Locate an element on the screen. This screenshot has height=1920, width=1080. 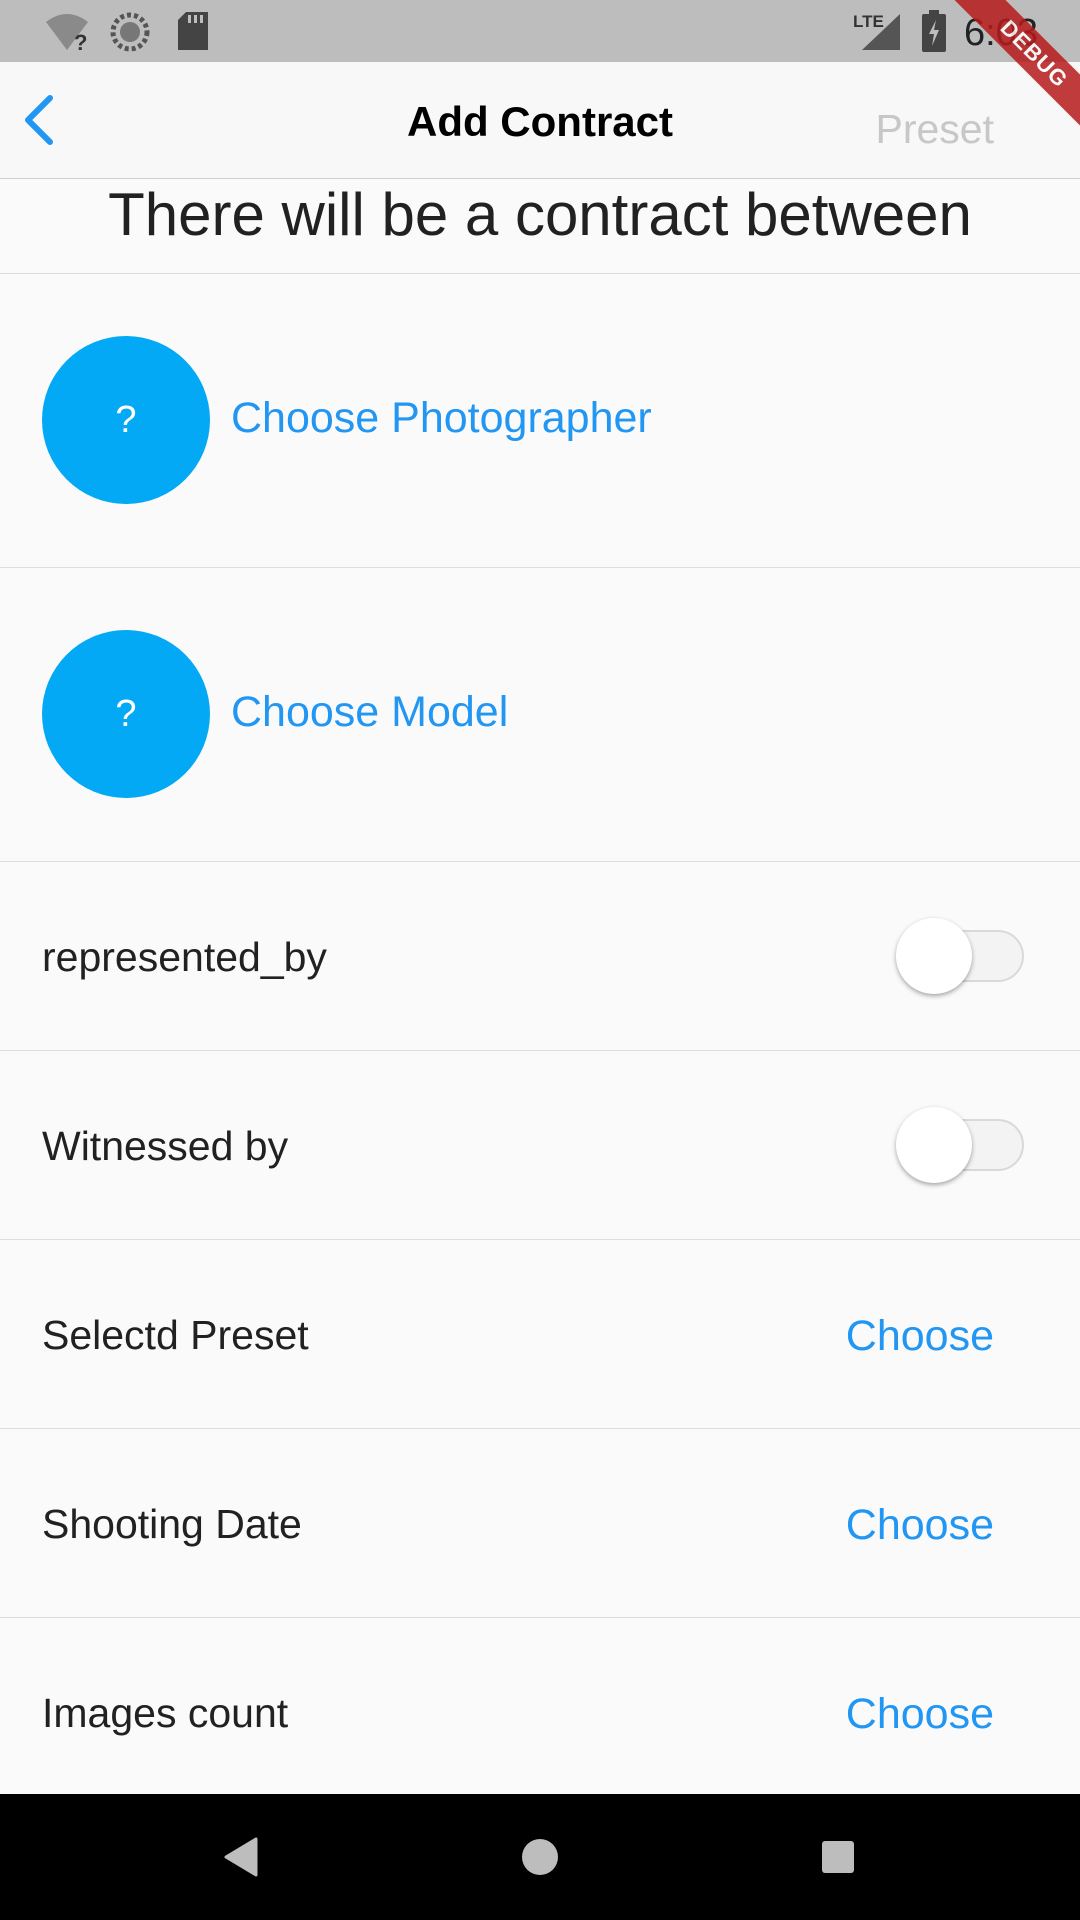
photographer-avatar: ? is located at coordinates (126, 420).